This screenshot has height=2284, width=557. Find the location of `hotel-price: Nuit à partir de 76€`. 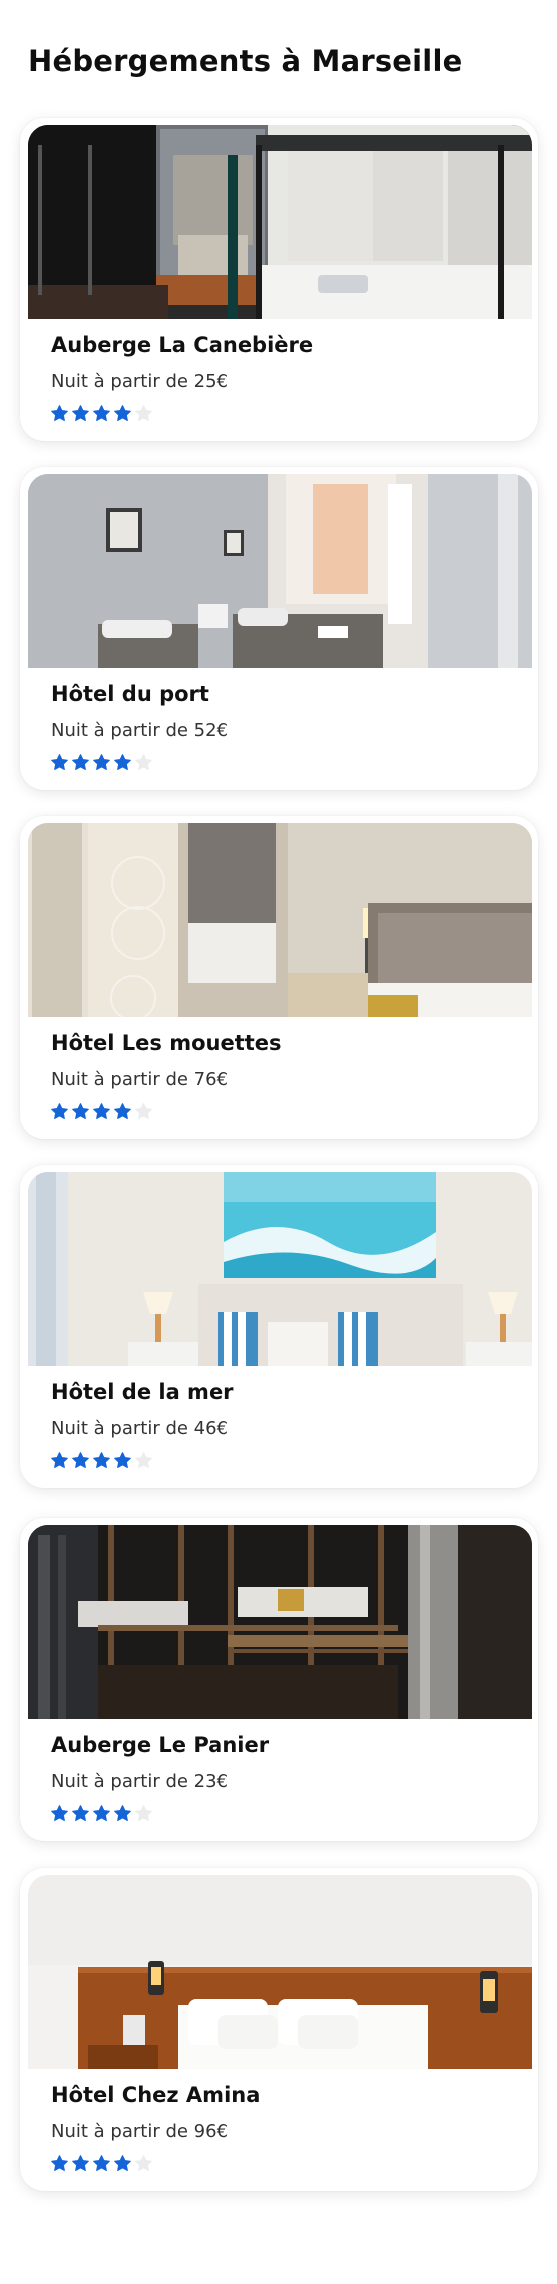

hotel-price: Nuit à partir de 76€ is located at coordinates (140, 1079).